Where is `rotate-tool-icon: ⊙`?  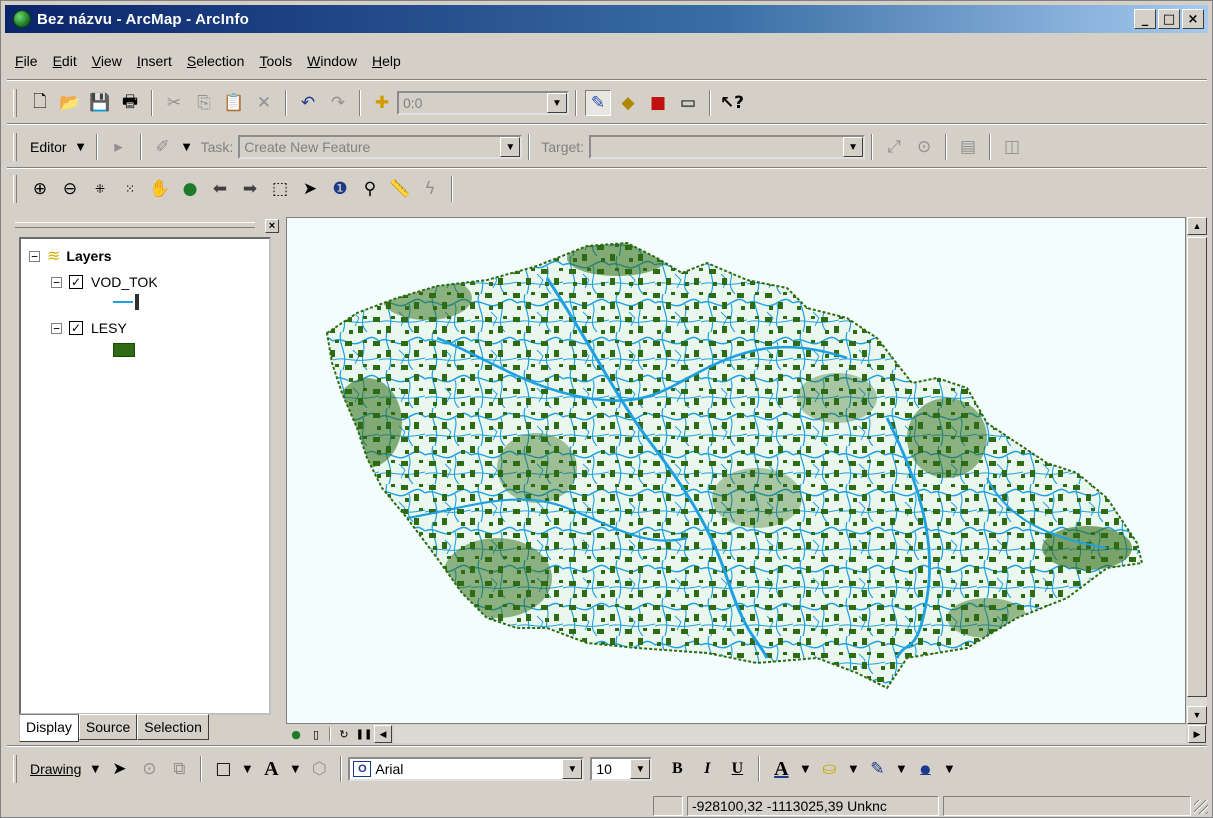 rotate-tool-icon: ⊙ is located at coordinates (924, 147).